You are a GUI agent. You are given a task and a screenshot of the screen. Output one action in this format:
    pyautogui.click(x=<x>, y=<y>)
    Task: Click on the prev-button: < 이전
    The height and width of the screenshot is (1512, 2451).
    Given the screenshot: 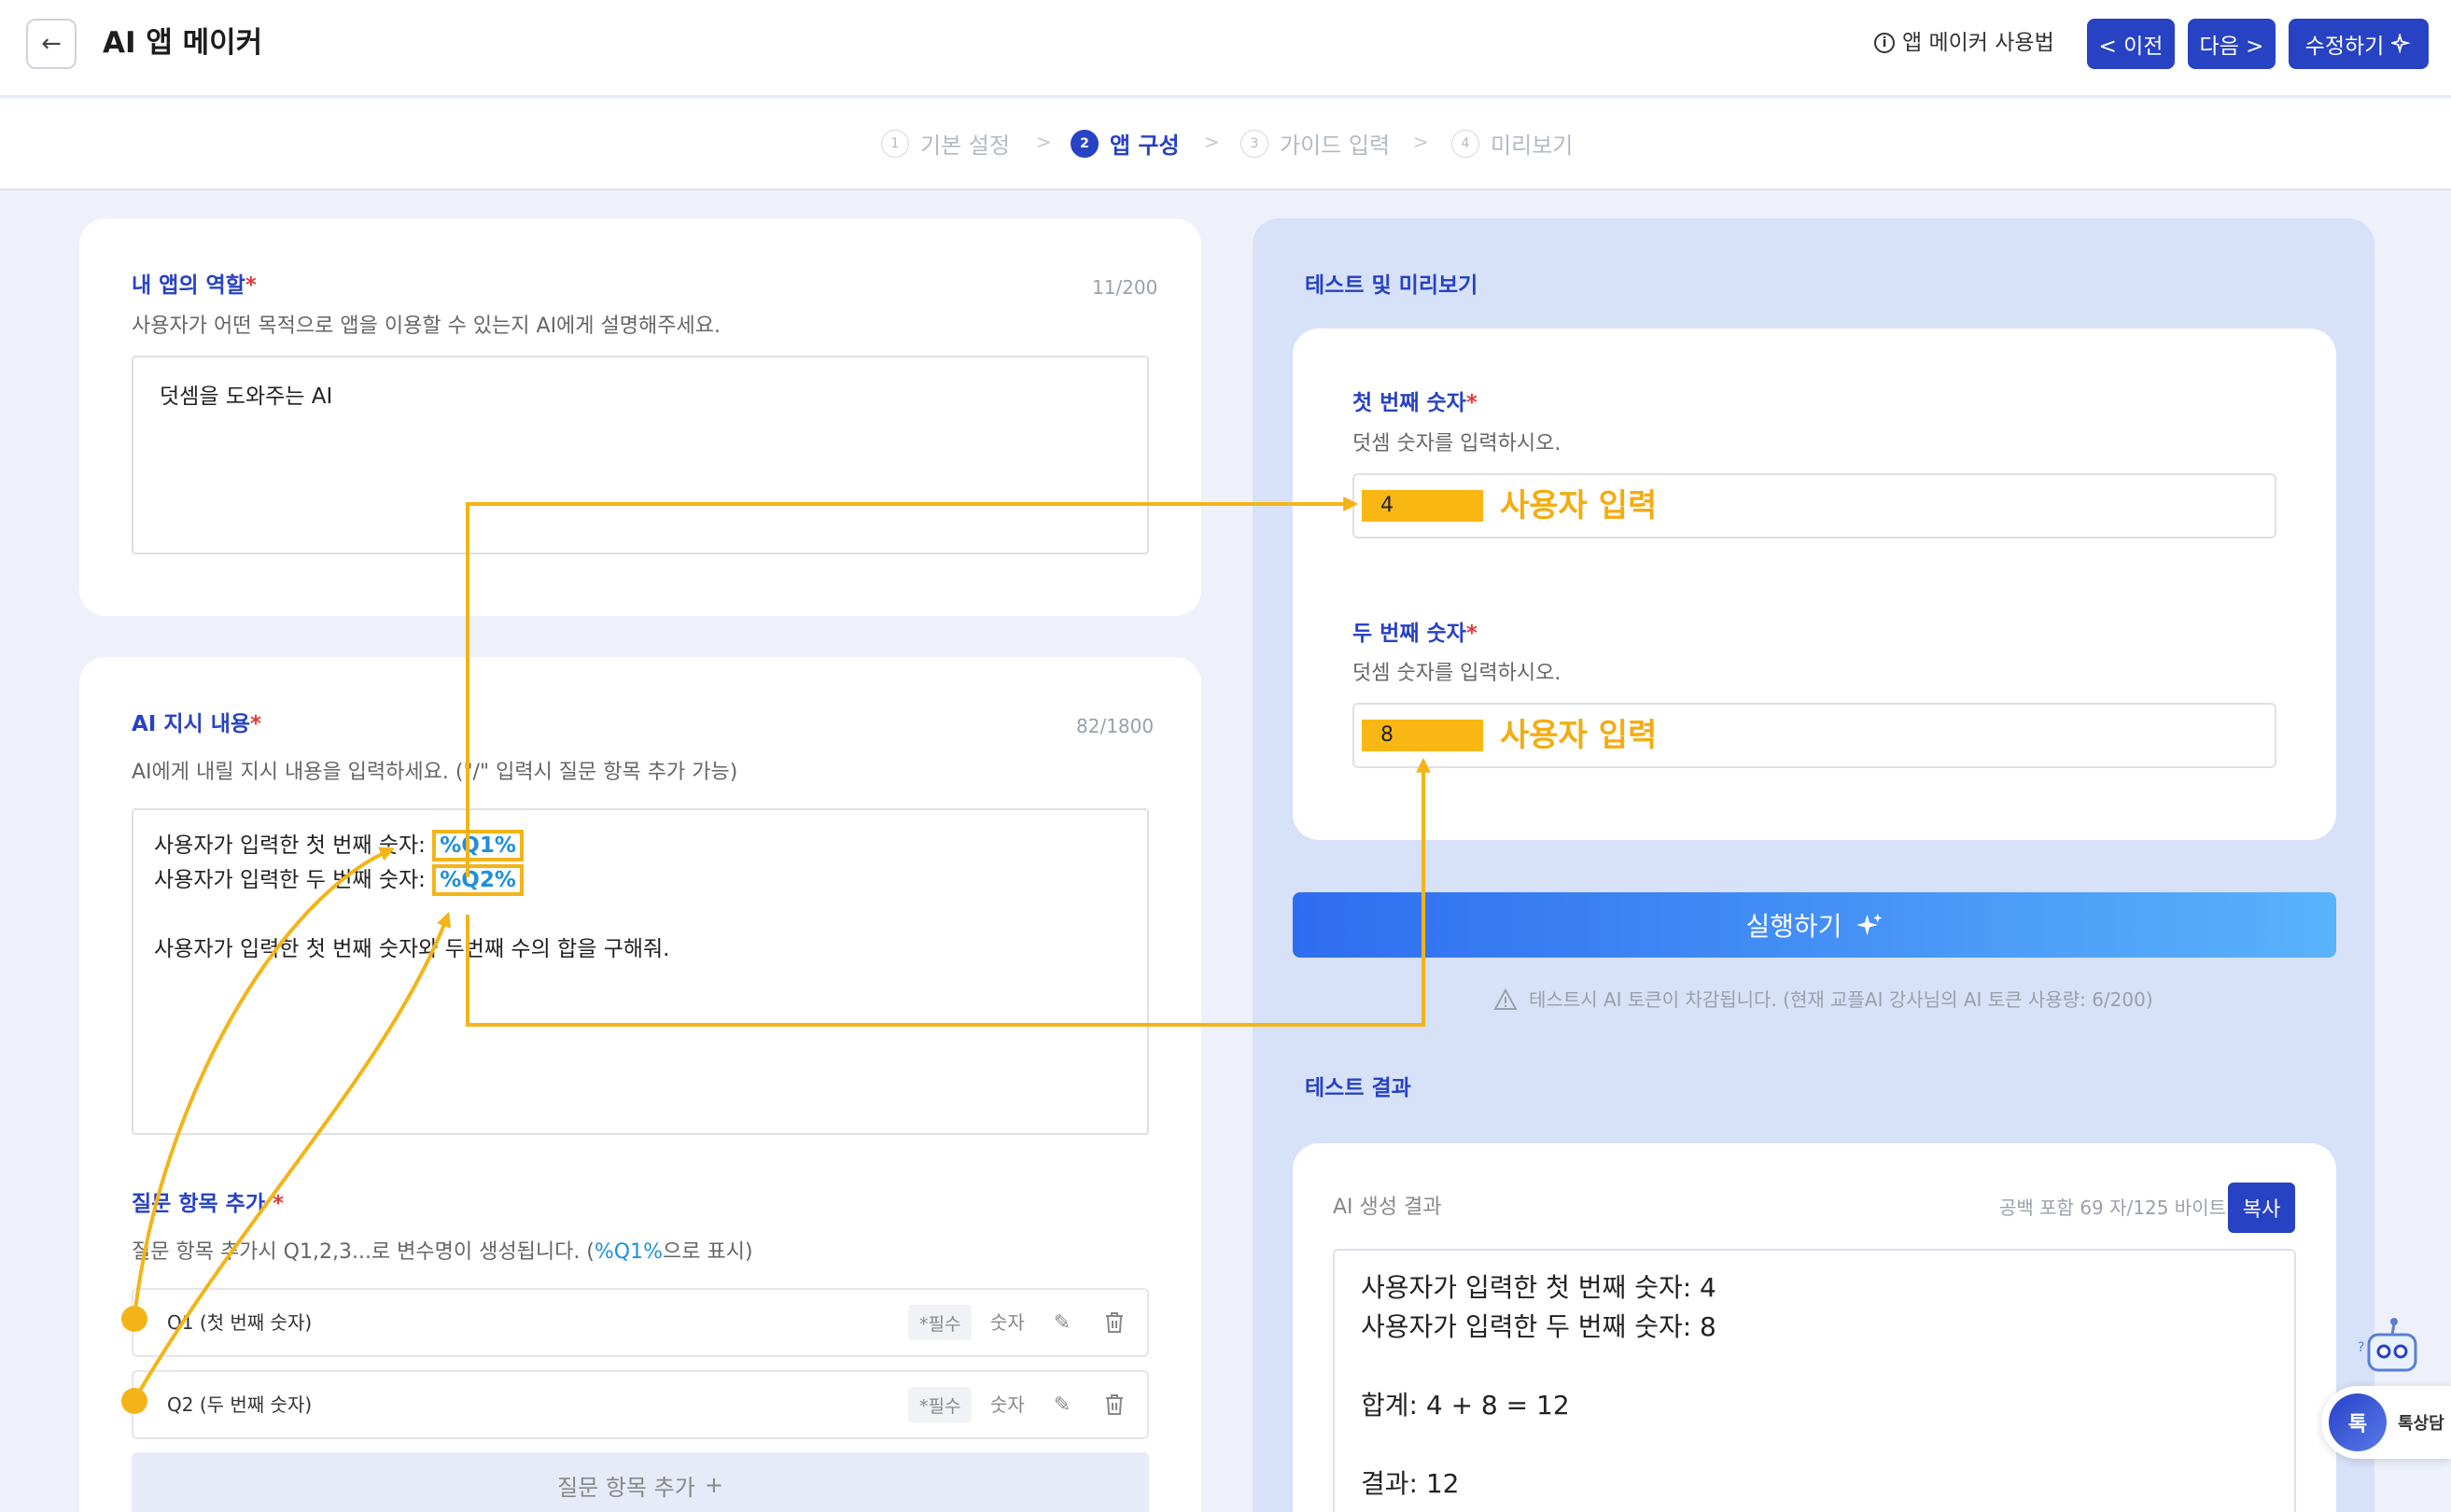 What is the action you would take?
    pyautogui.click(x=2131, y=44)
    